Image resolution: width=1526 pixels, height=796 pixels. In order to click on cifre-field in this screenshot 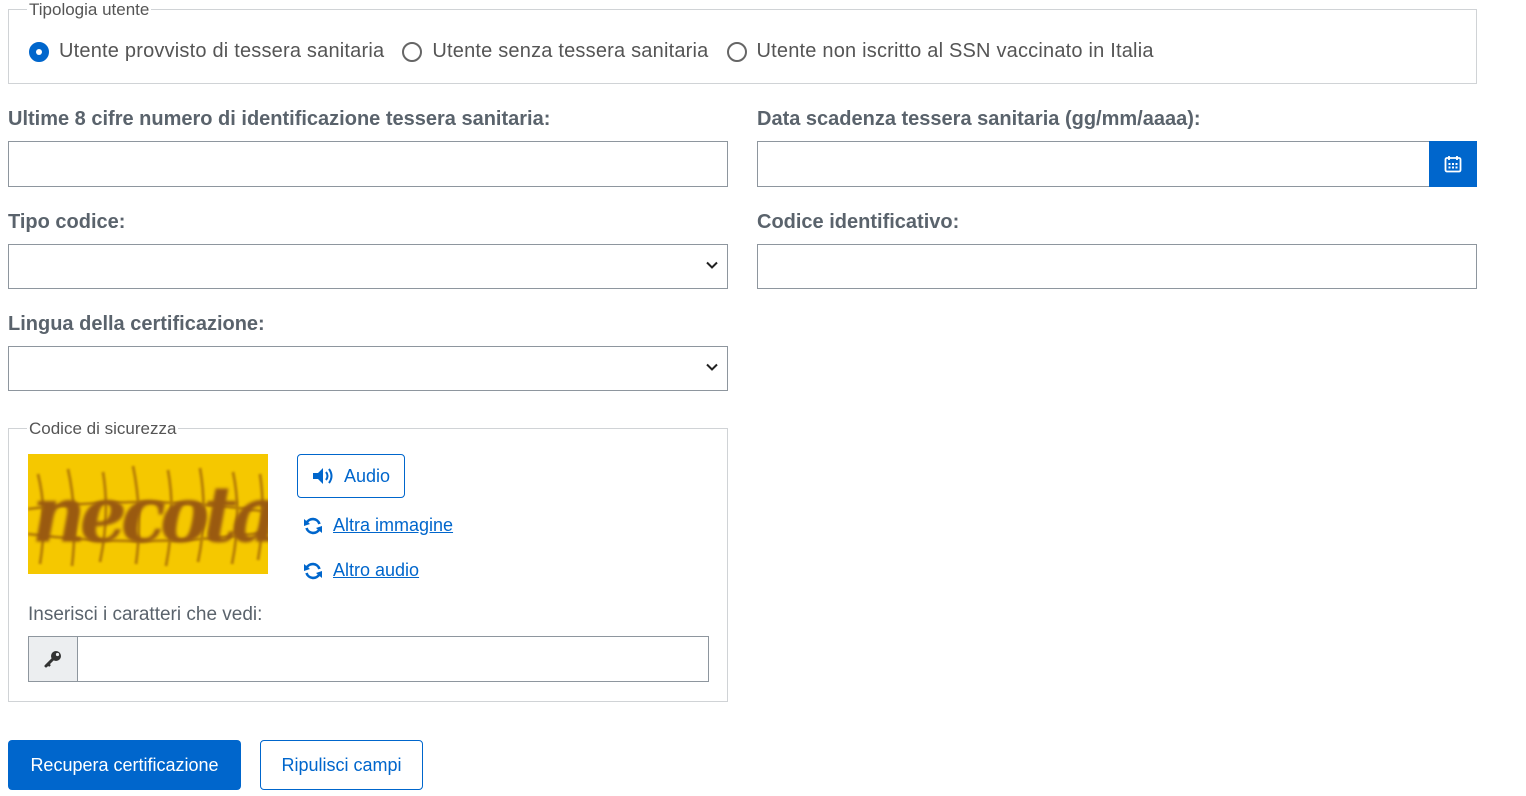, I will do `click(368, 164)`.